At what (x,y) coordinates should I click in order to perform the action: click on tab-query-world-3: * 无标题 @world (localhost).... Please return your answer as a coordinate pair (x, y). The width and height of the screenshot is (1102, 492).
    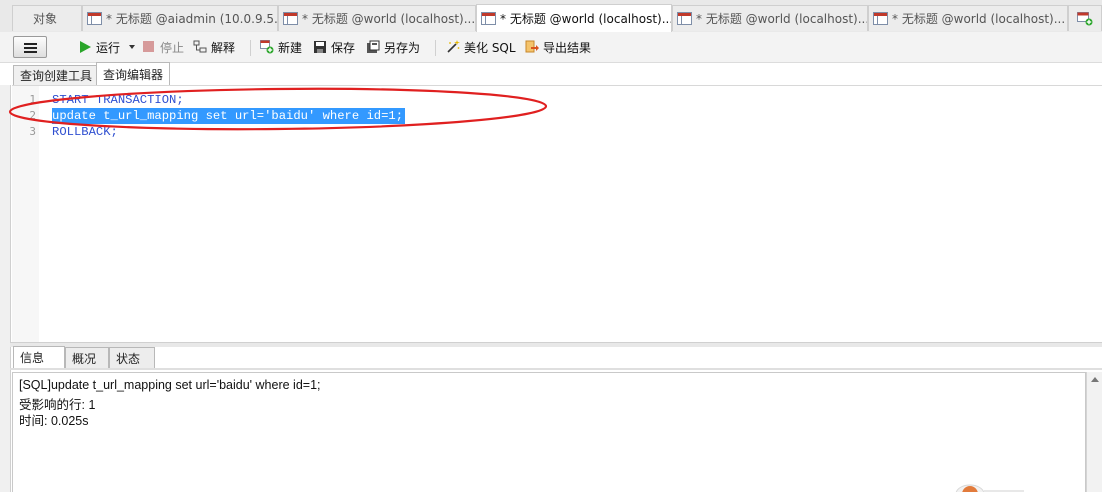
    Looking at the image, I should click on (770, 18).